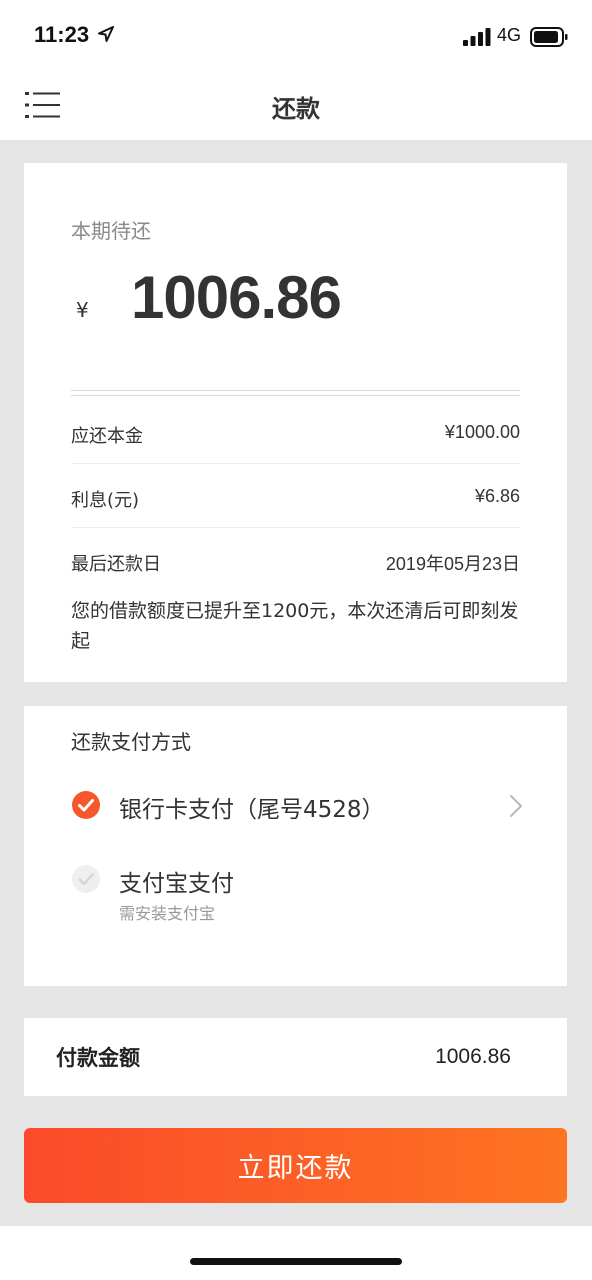 The width and height of the screenshot is (592, 1280). Describe the element at coordinates (549, 37) in the screenshot. I see `battery-icon` at that location.